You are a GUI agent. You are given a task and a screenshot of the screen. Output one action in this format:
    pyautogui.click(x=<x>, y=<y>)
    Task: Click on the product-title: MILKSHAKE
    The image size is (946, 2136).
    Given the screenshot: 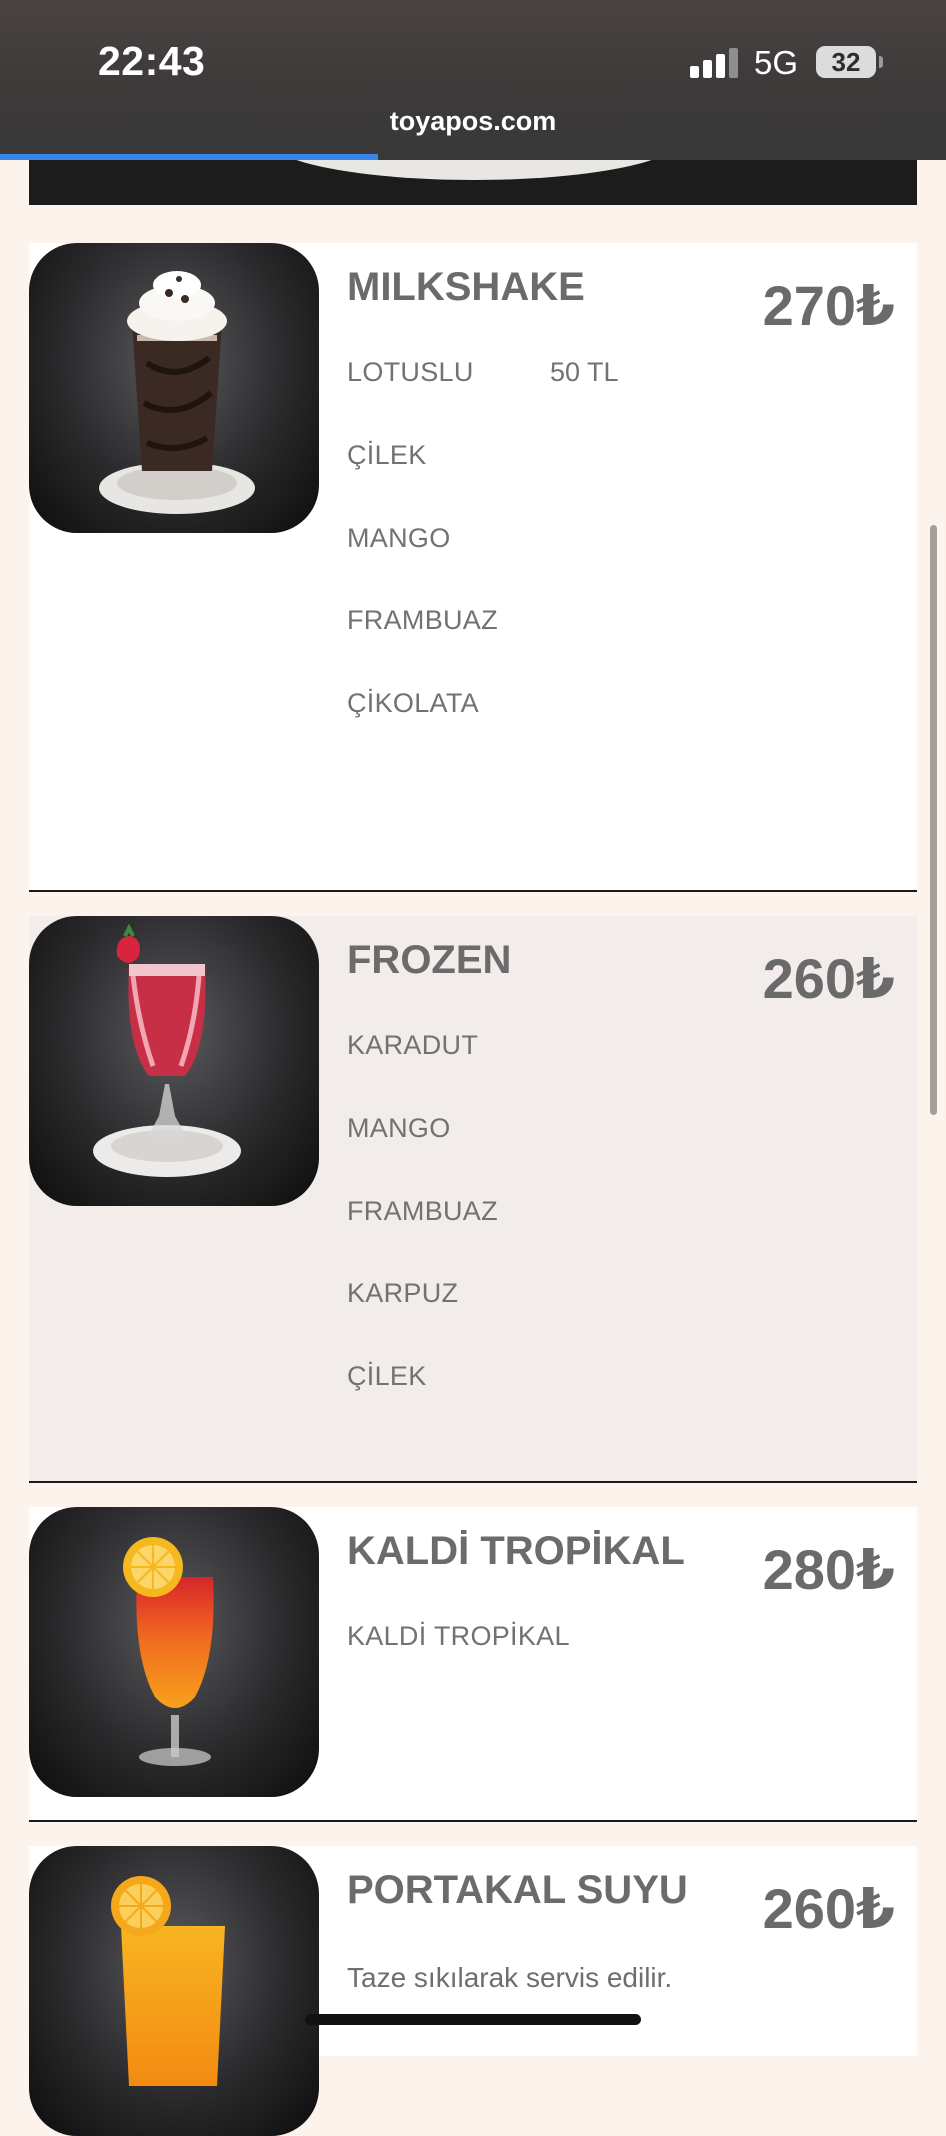 What is the action you would take?
    pyautogui.click(x=466, y=287)
    